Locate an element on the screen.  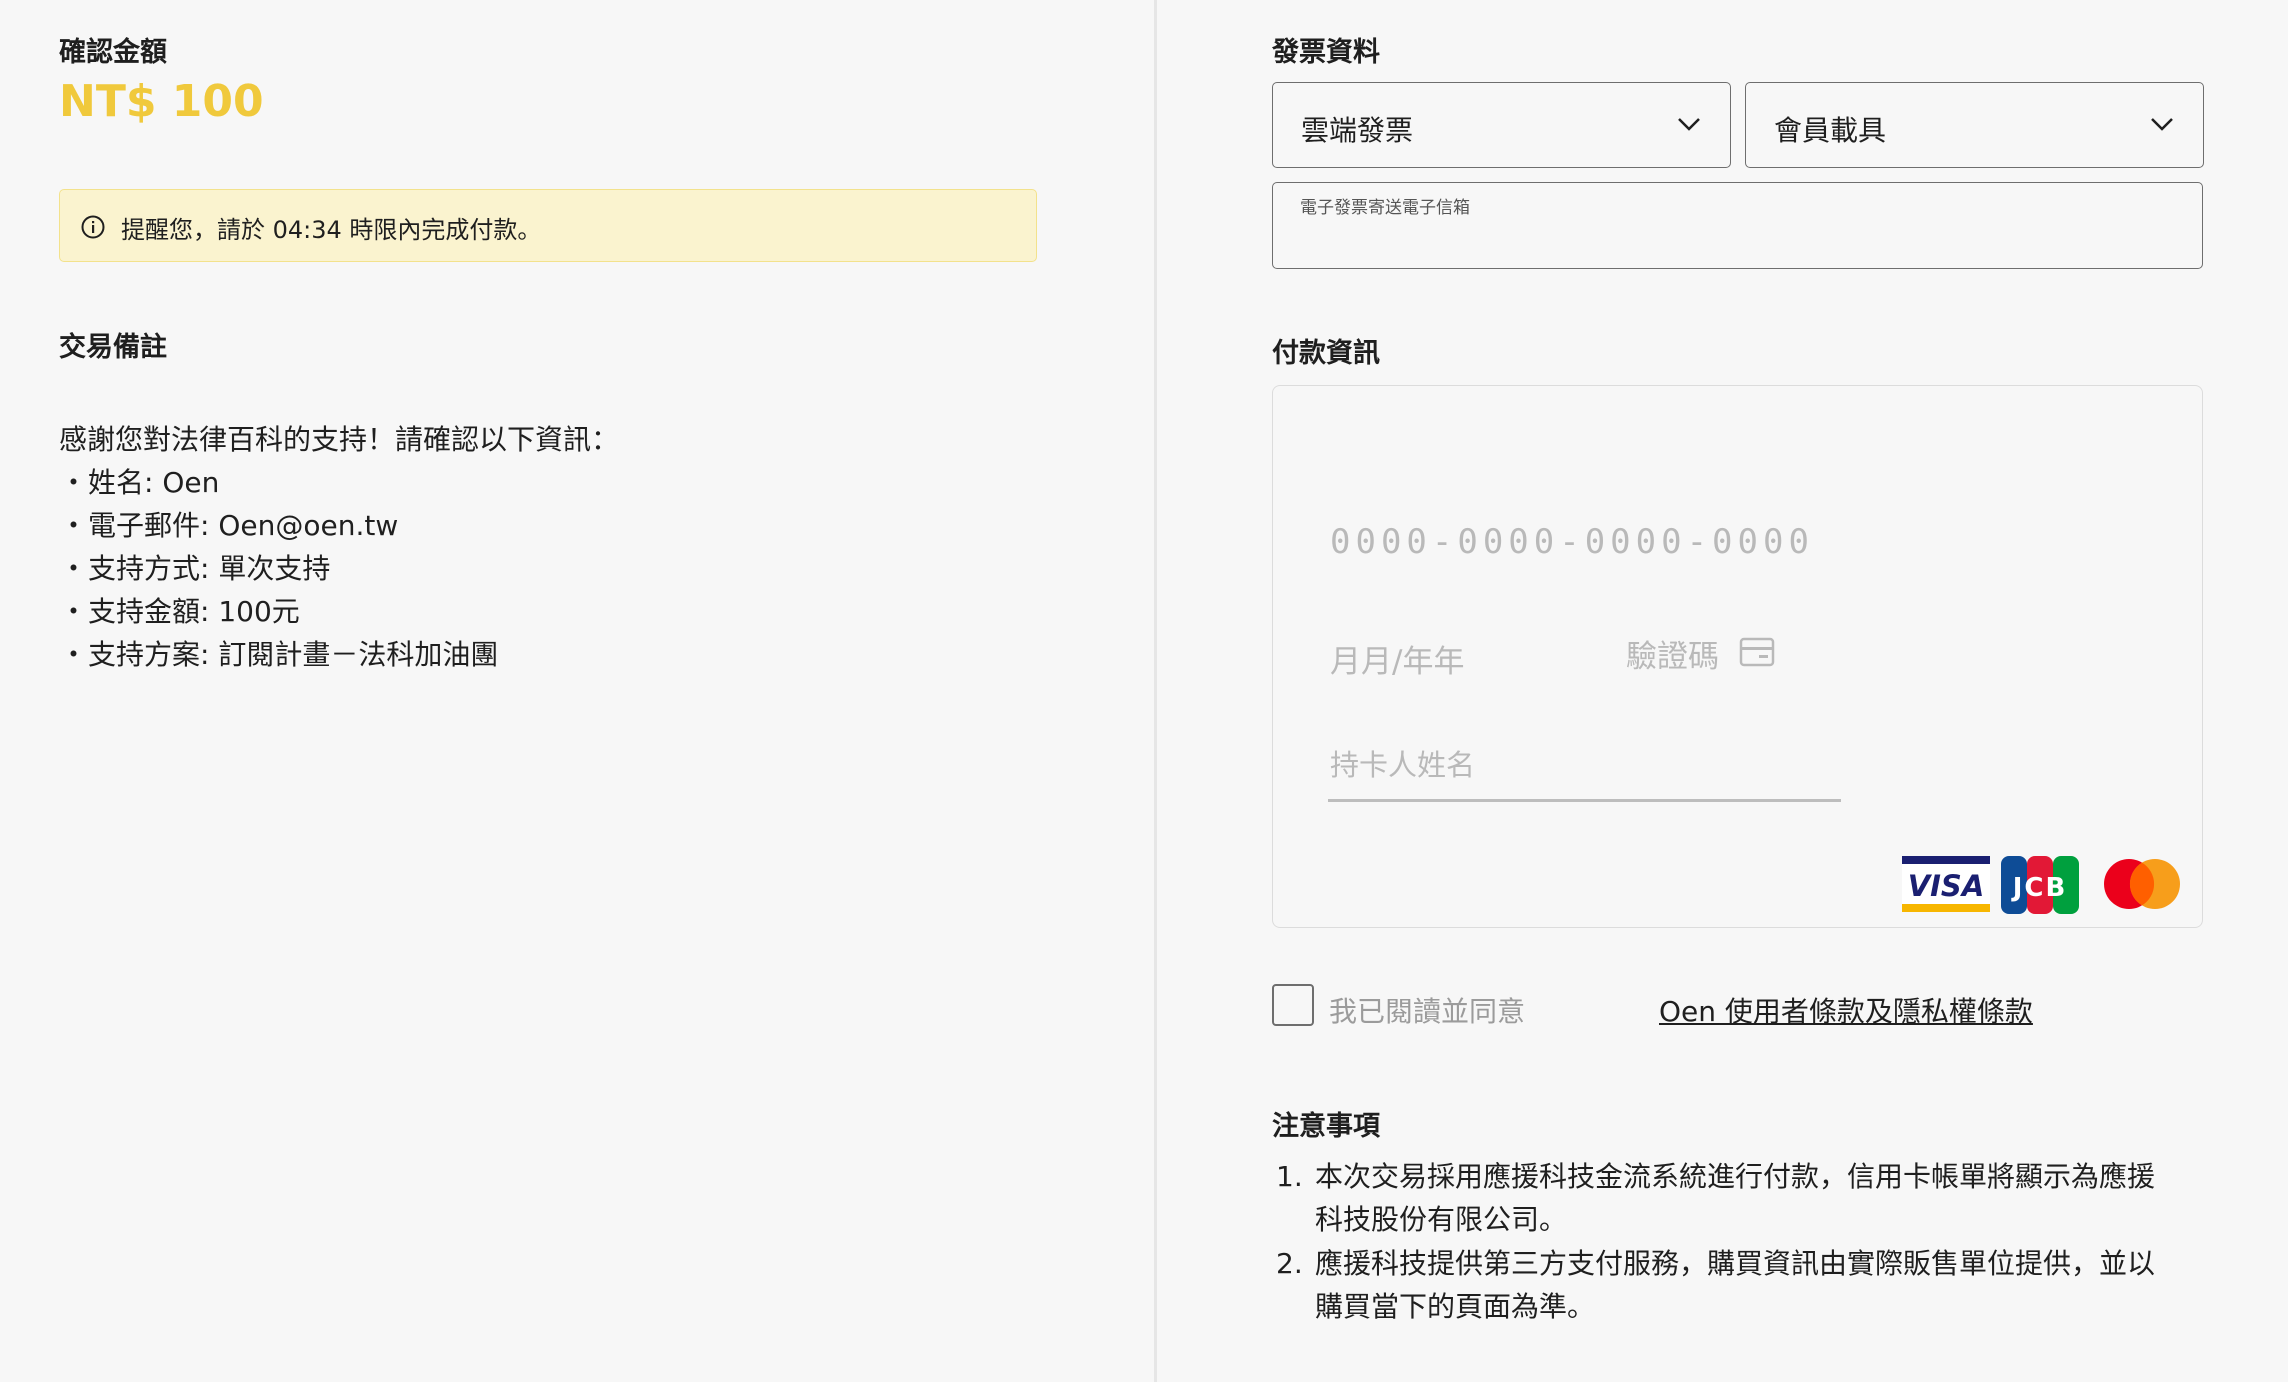
memo-item: ・支持方式: 單次支持 is located at coordinates (339, 568).